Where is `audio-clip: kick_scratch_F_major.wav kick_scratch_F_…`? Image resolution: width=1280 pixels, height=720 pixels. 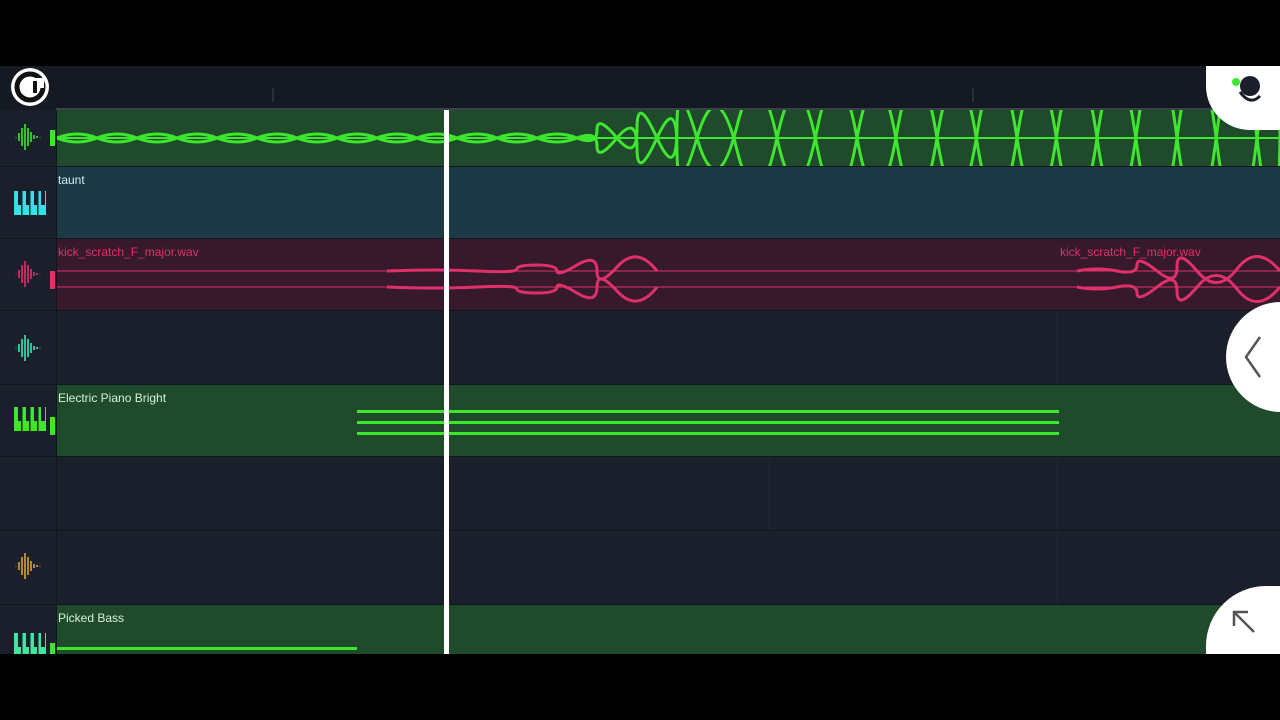
audio-clip: kick_scratch_F_major.wav kick_scratch_F_… is located at coordinates (668, 274).